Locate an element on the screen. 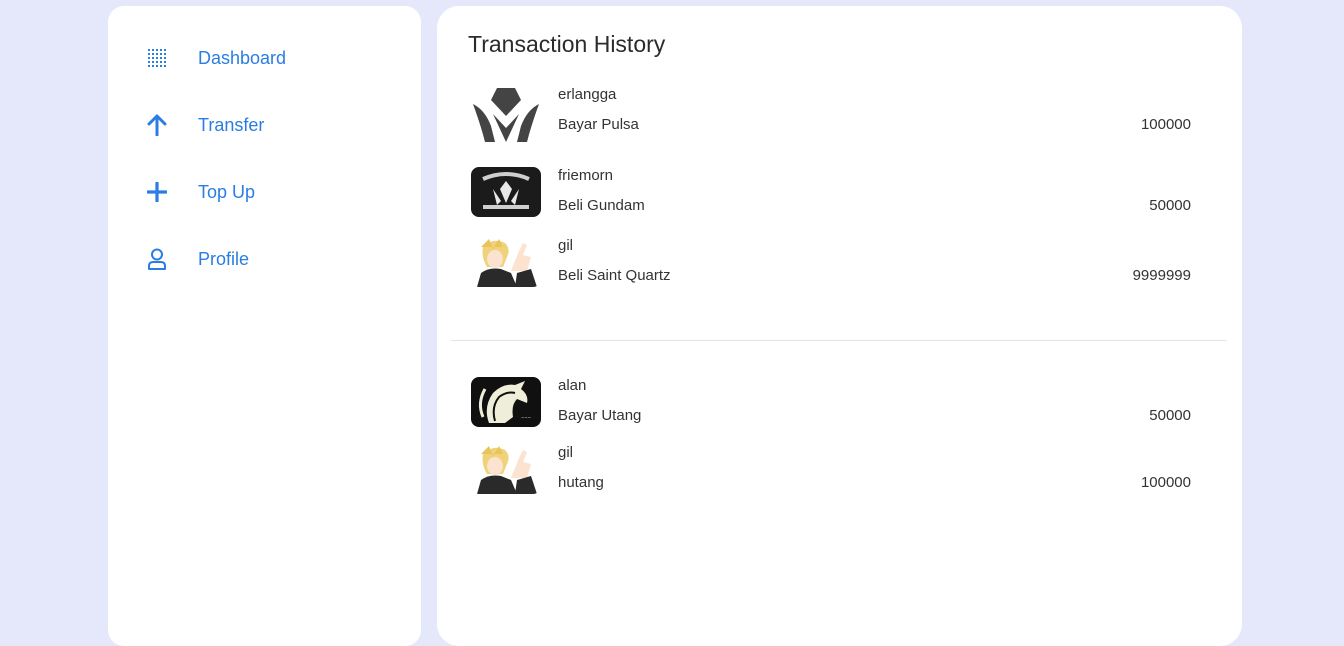  transaction-row: gil hutang 100000 is located at coordinates (831, 472).